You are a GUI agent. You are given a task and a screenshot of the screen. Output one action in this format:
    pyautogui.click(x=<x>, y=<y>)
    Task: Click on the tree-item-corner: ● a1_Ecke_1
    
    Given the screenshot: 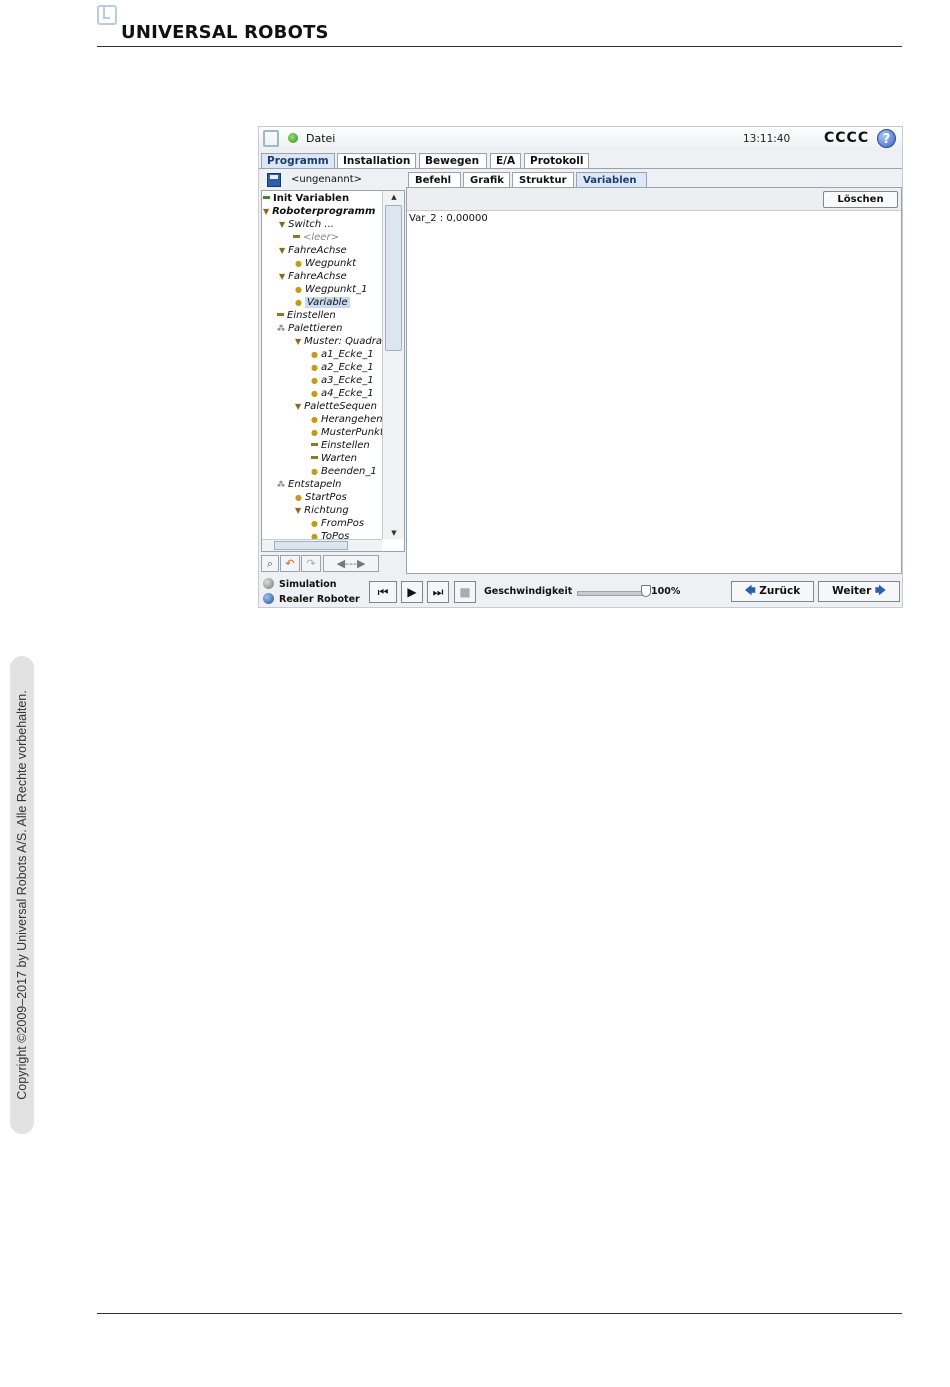 What is the action you would take?
    pyautogui.click(x=342, y=354)
    